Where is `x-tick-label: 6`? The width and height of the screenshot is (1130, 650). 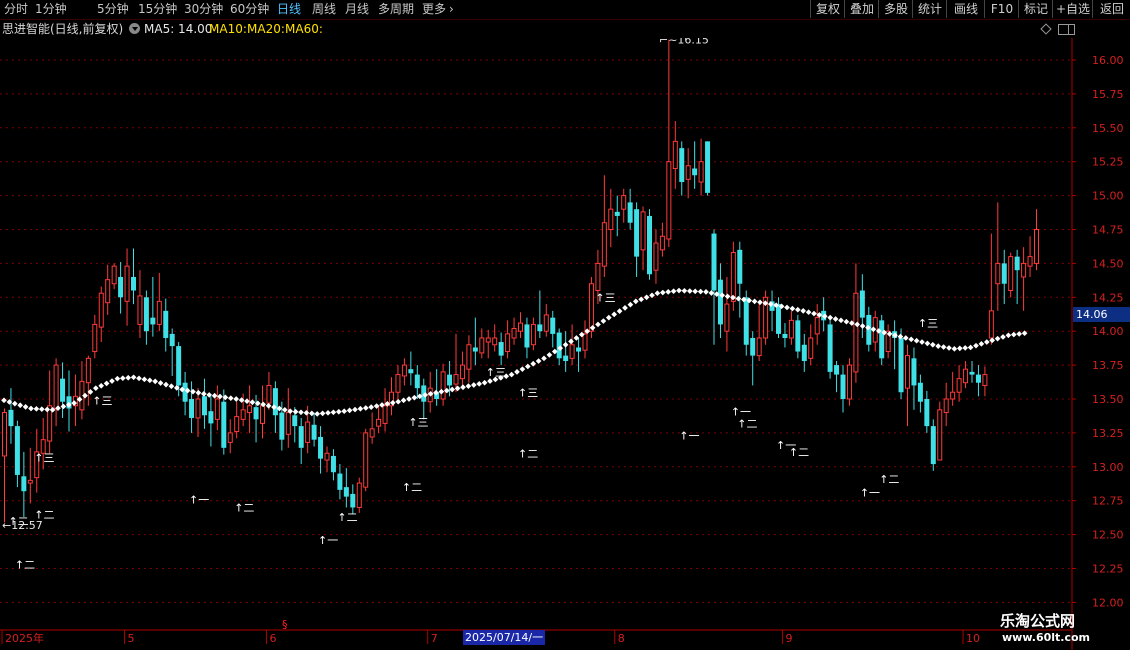 x-tick-label: 6 is located at coordinates (272, 638).